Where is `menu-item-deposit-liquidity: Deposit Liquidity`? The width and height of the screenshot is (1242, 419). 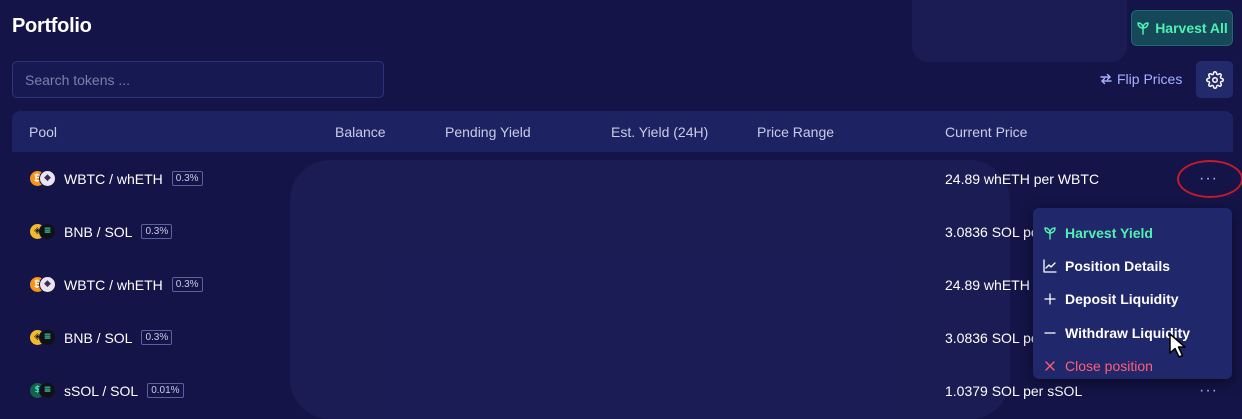 menu-item-deposit-liquidity: Deposit Liquidity is located at coordinates (1132, 299).